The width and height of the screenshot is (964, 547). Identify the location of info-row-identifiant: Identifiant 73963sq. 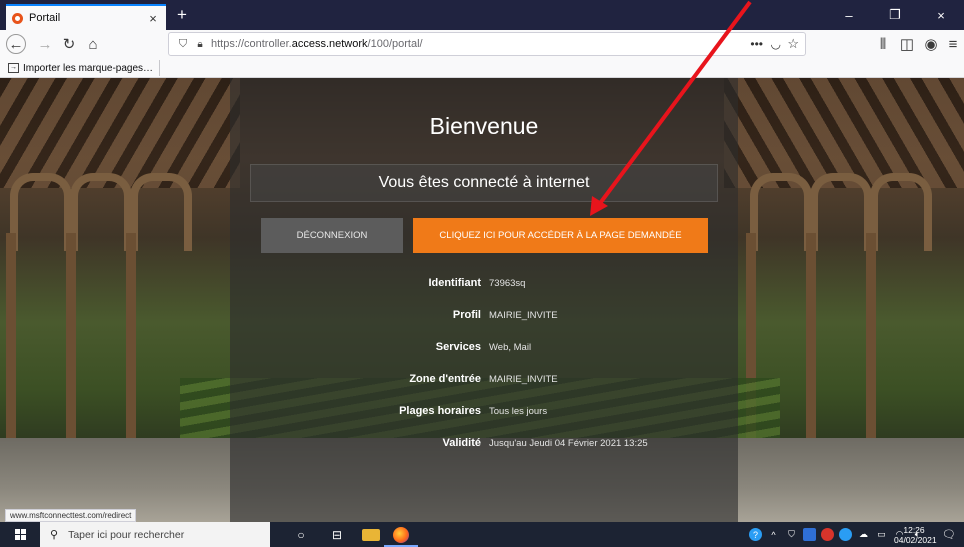
(484, 284).